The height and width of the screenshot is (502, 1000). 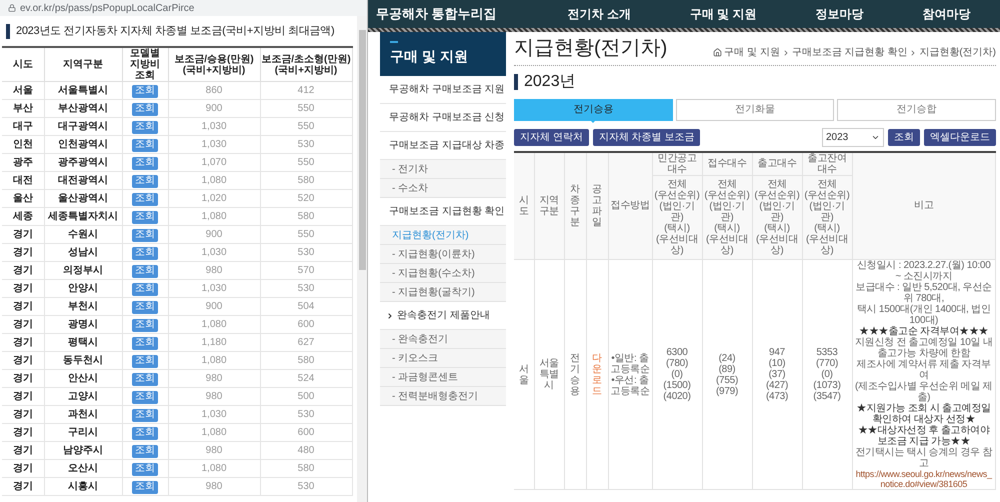 I want to click on breadcrumb-link: 구매보조금 지급현황 확인, so click(x=850, y=52).